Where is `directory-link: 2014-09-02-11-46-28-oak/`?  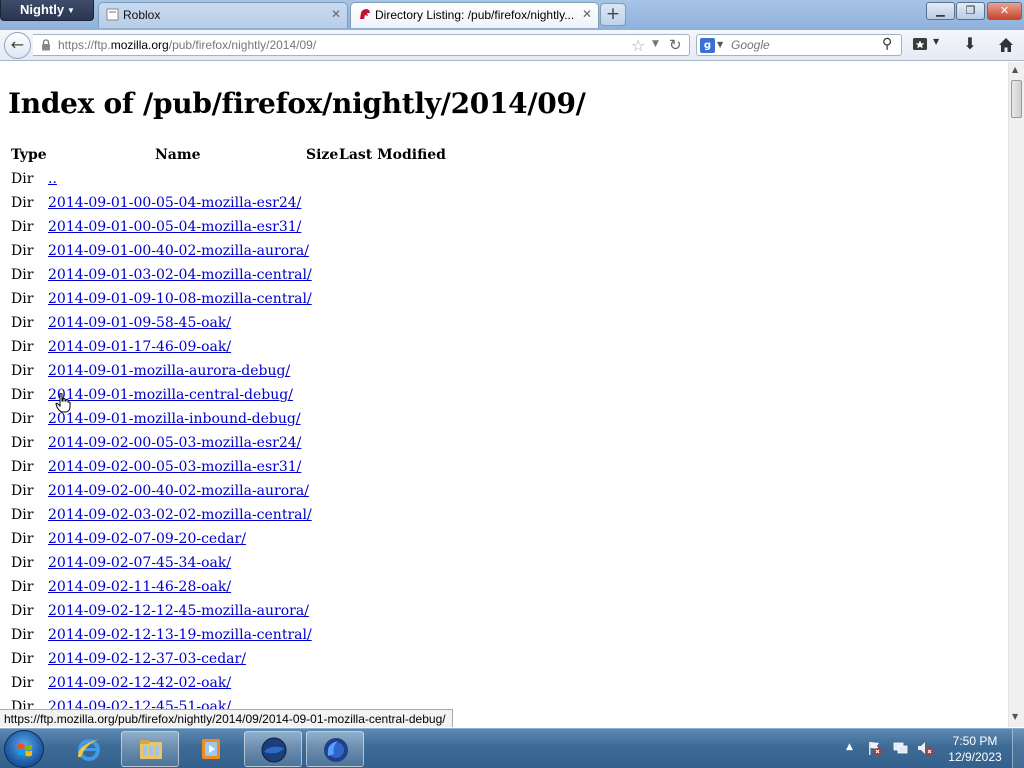 directory-link: 2014-09-02-11-46-28-oak/ is located at coordinates (139, 587).